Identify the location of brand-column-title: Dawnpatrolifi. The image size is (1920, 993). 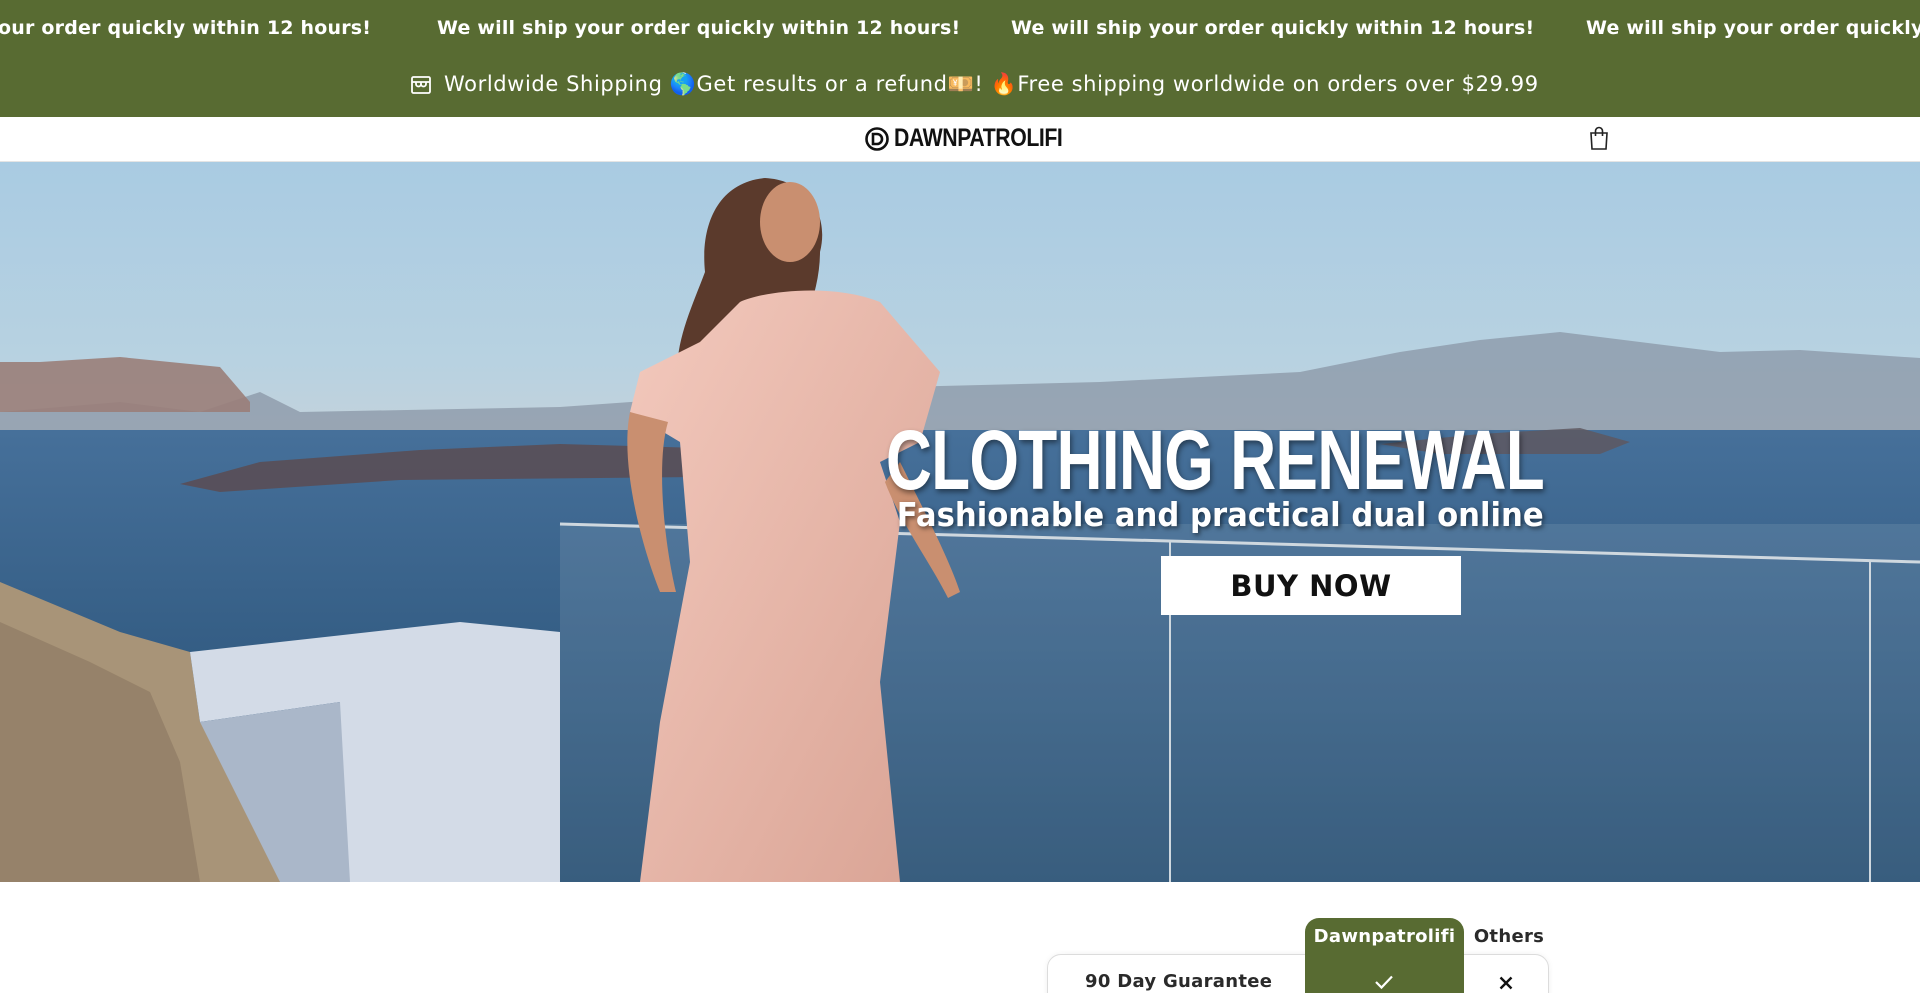
(1384, 936).